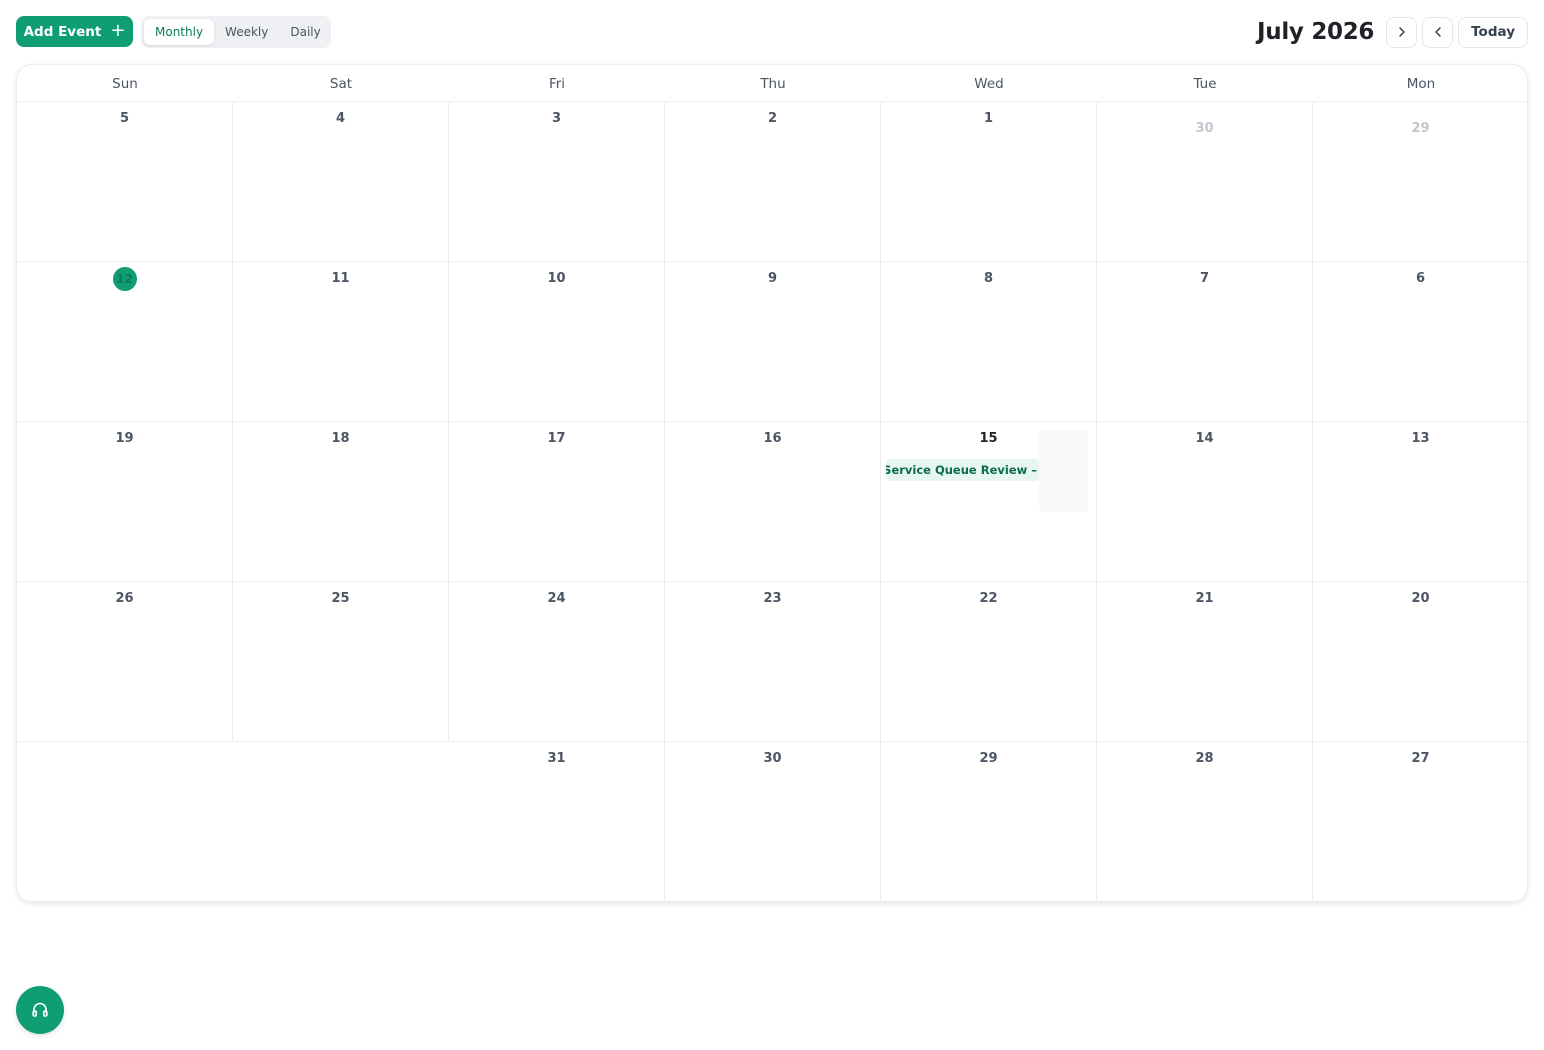 The width and height of the screenshot is (1544, 1050). Describe the element at coordinates (773, 342) in the screenshot. I see `day-cell: 9` at that location.